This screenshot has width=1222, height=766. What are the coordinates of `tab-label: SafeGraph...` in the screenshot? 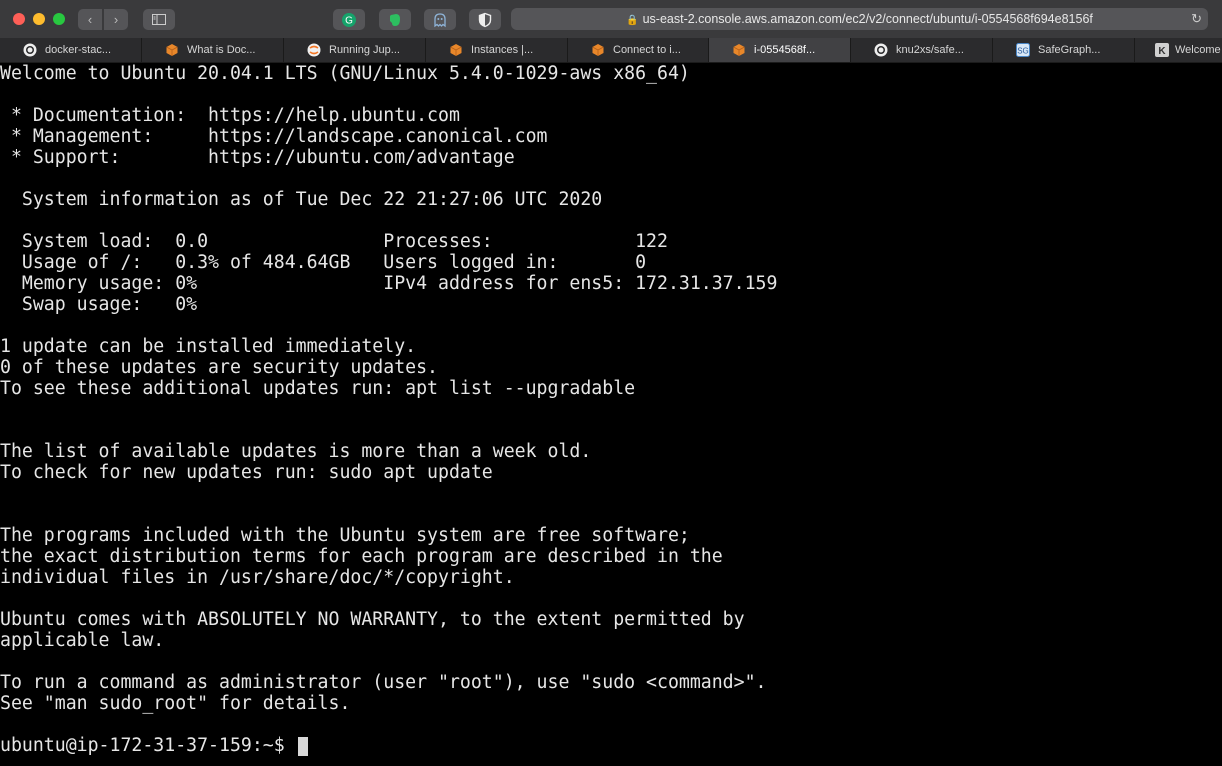 It's located at (1069, 50).